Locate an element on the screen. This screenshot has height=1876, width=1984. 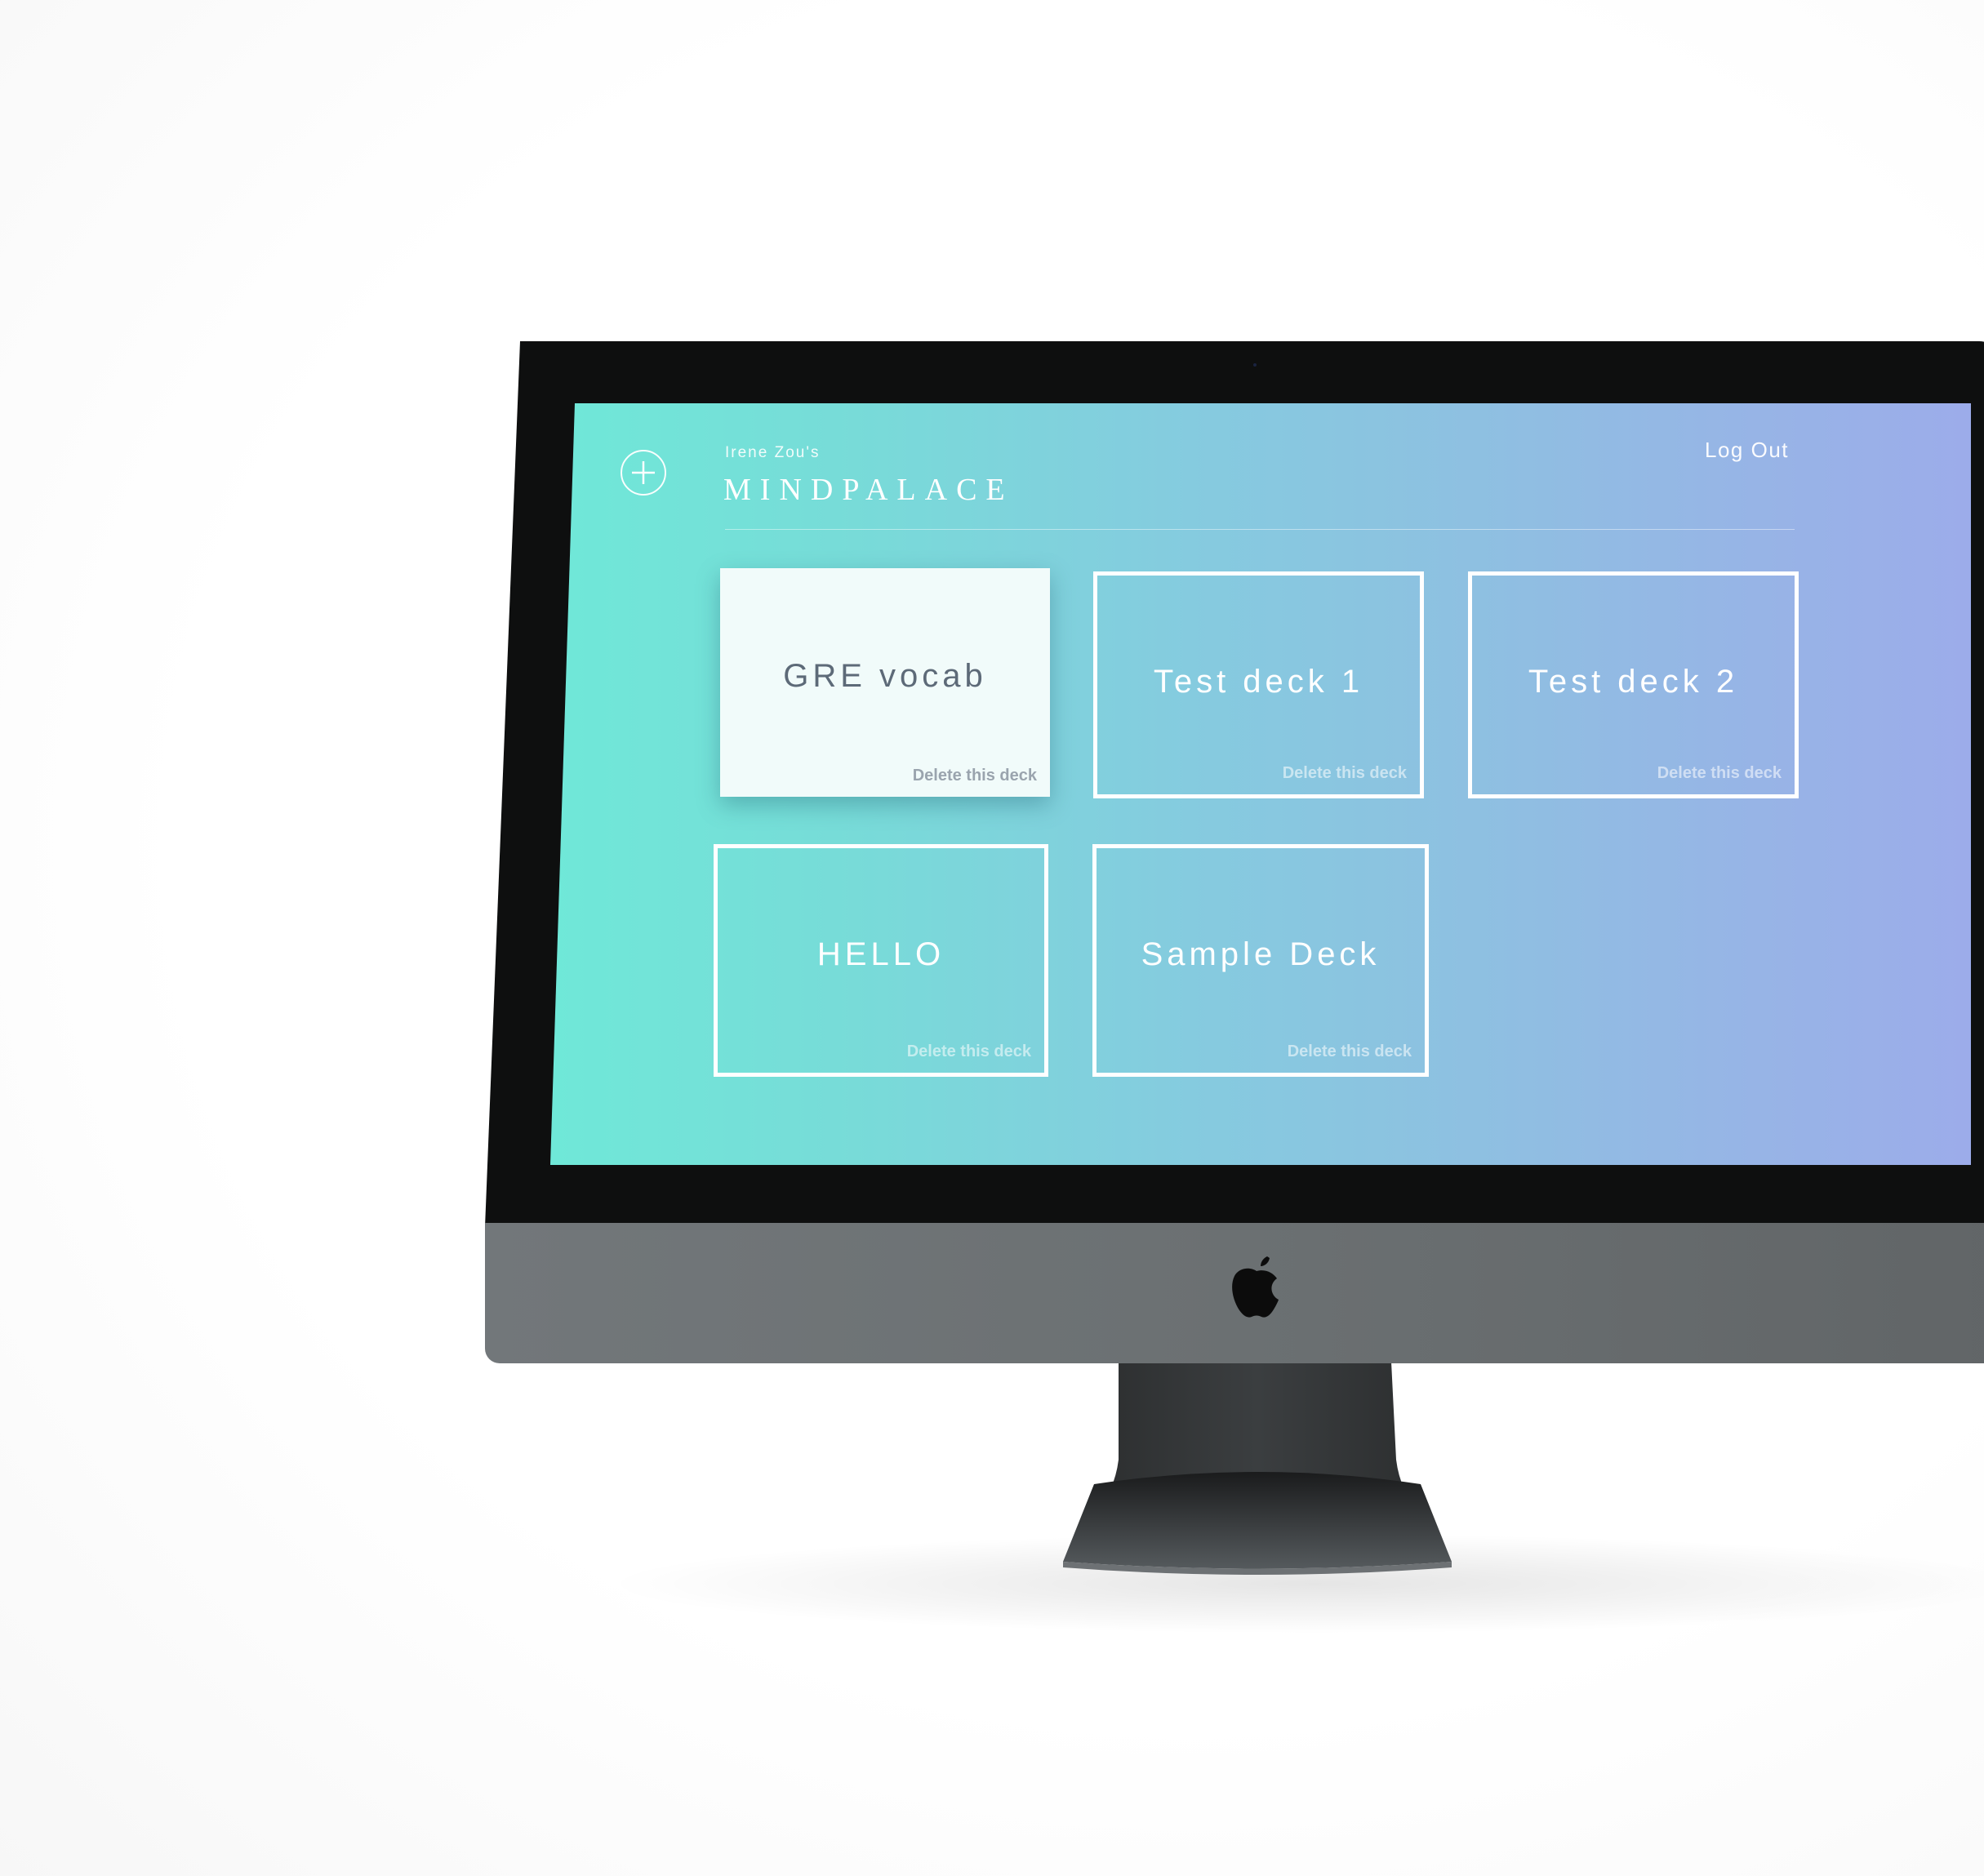
monitor-stand is located at coordinates (1257, 1469).